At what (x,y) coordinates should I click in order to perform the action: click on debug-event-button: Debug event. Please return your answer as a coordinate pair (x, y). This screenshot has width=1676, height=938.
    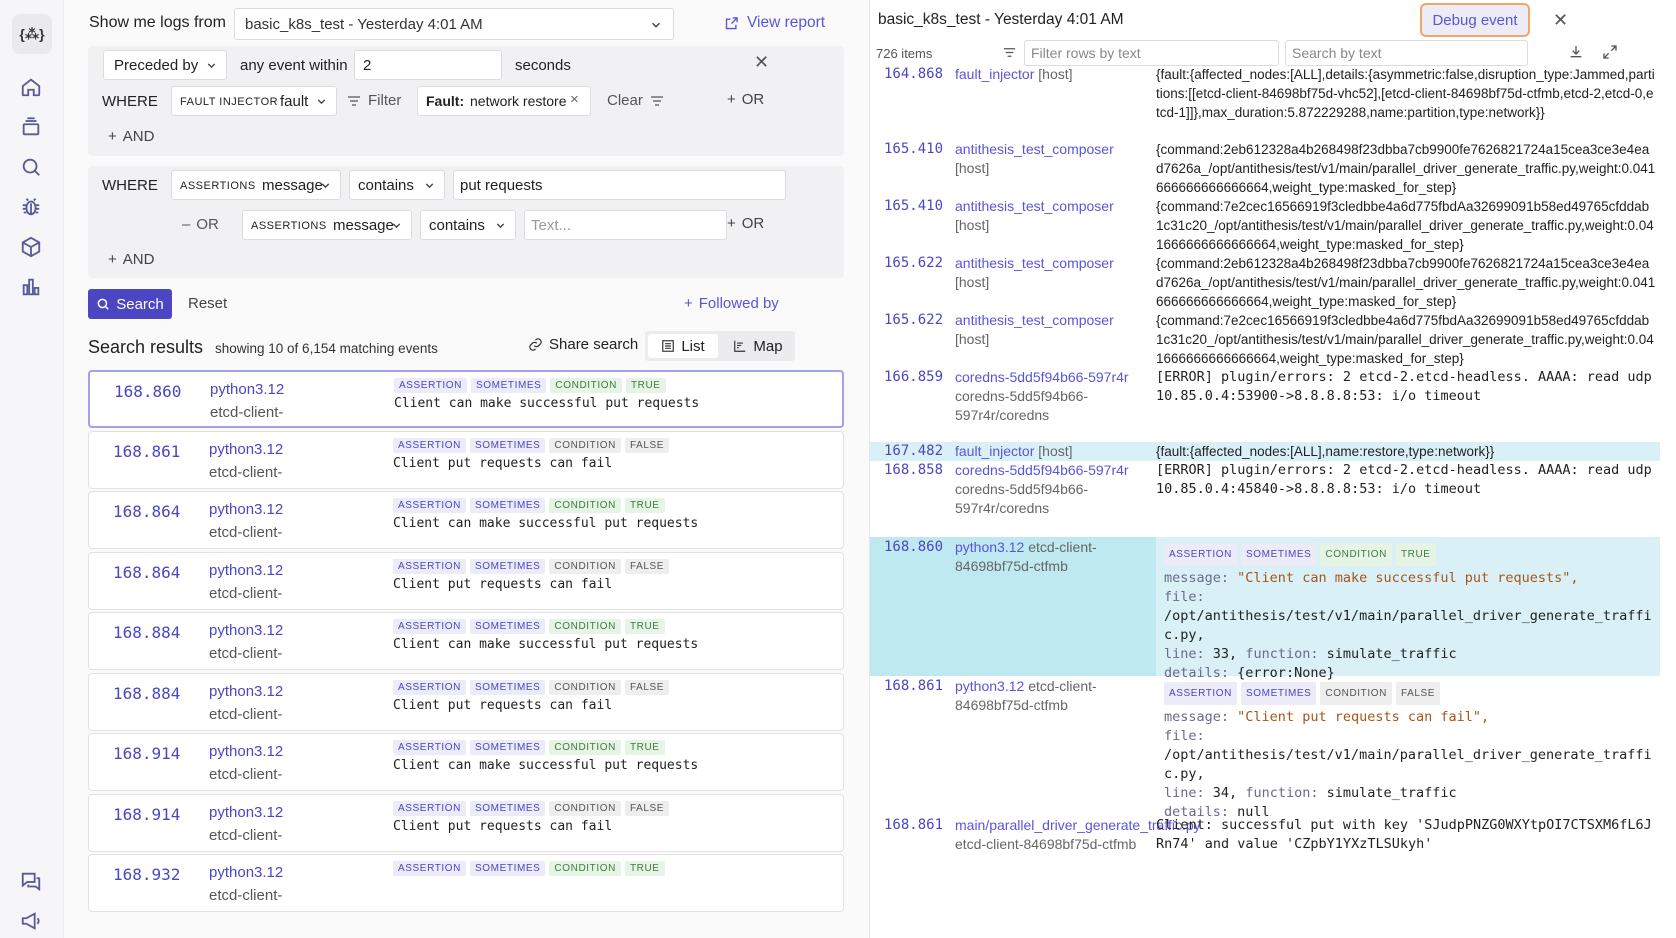
    Looking at the image, I should click on (1475, 20).